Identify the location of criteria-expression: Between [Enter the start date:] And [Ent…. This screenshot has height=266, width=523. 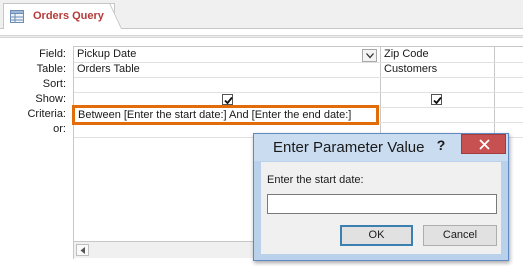
(215, 115).